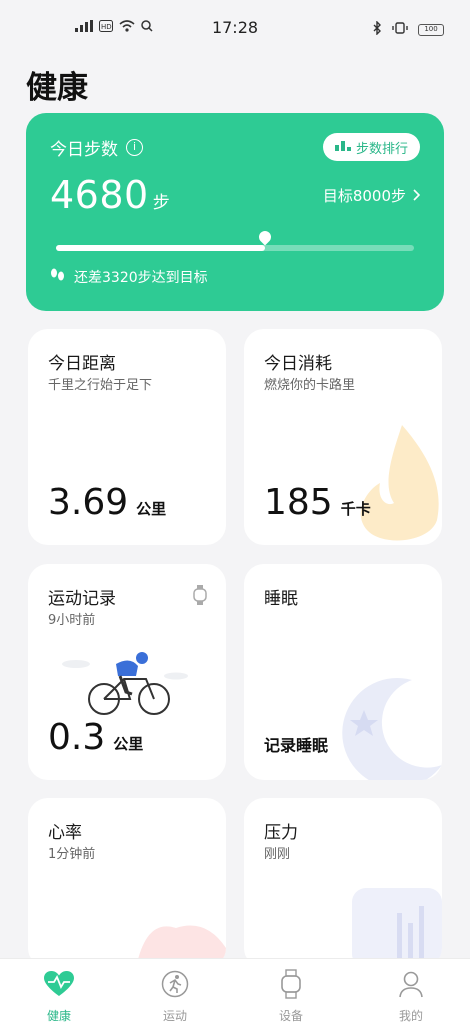 The width and height of the screenshot is (470, 1032). I want to click on steps-value: 4680 步, so click(110, 195).